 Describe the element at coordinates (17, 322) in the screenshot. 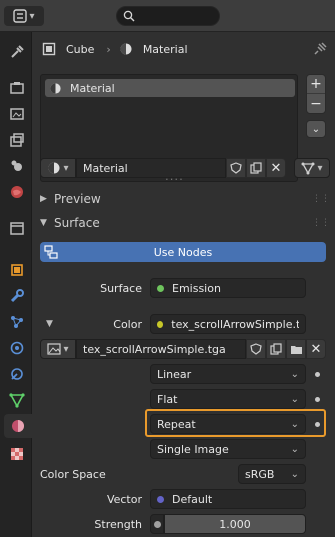

I see `tab-particles` at that location.